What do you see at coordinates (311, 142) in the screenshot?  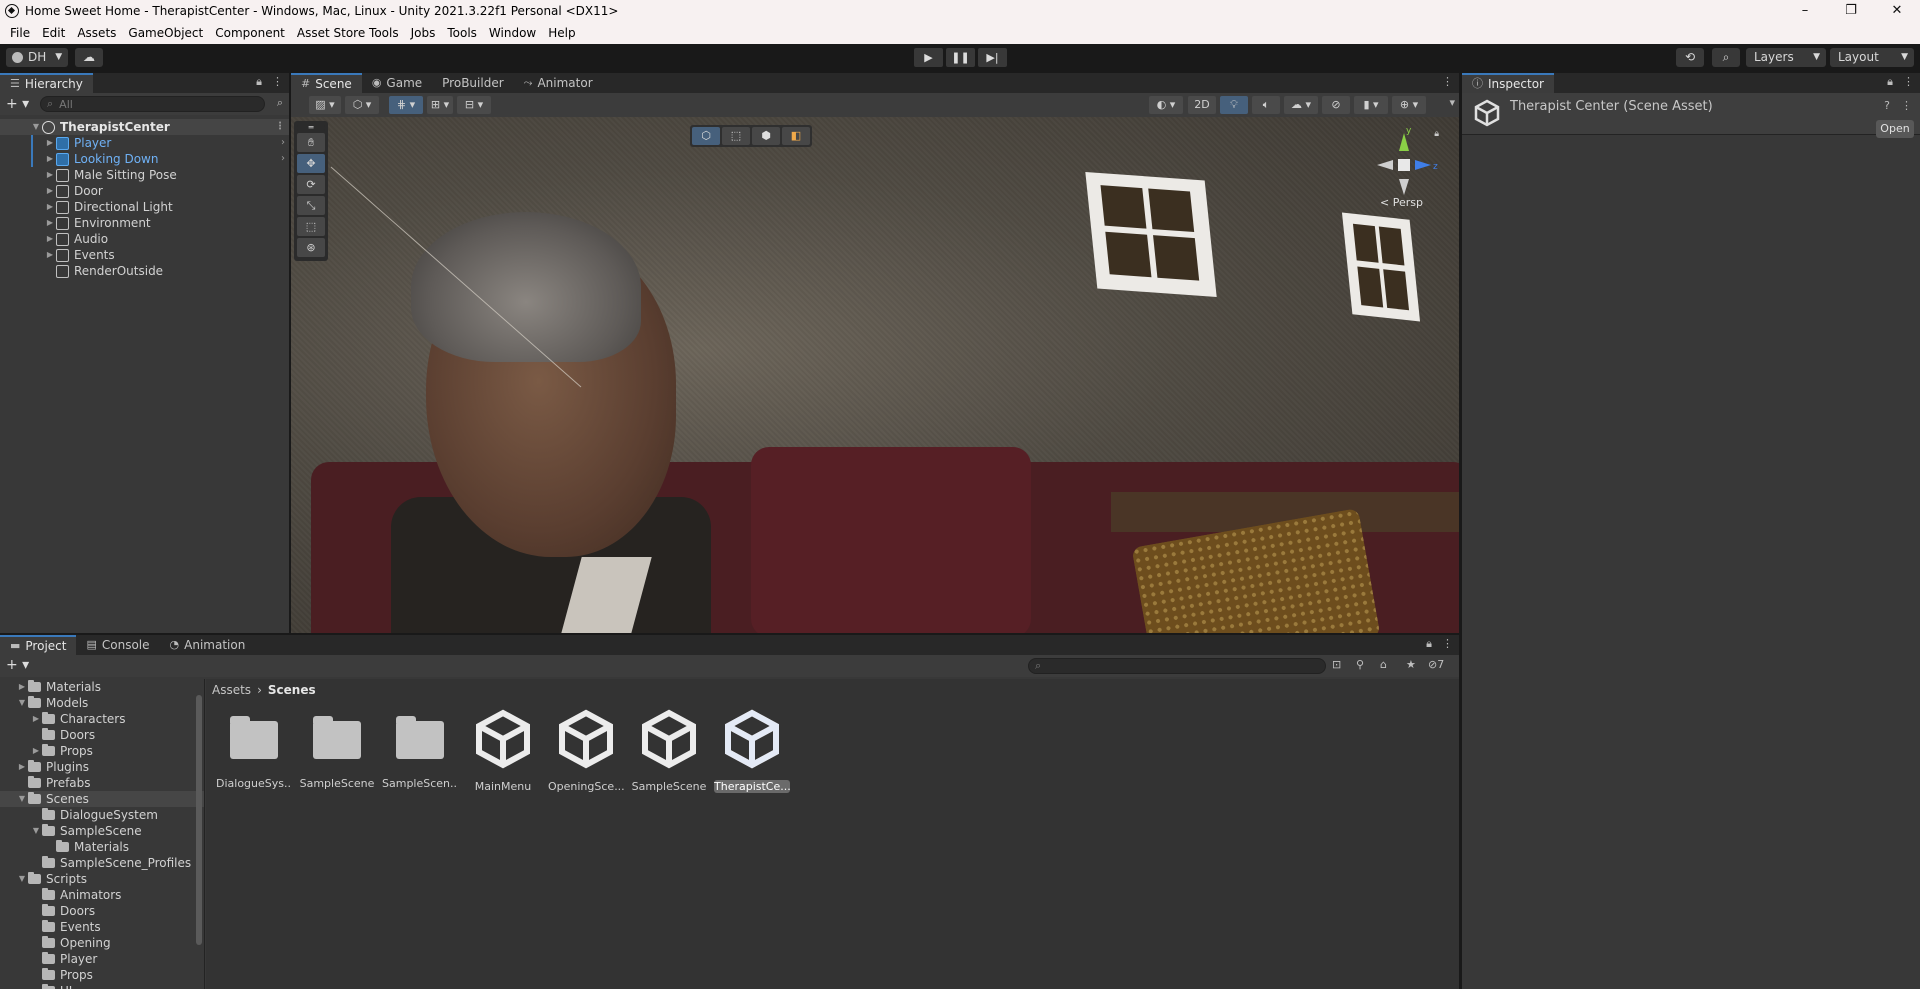 I see `hand-tool-button: ✋︎` at bounding box center [311, 142].